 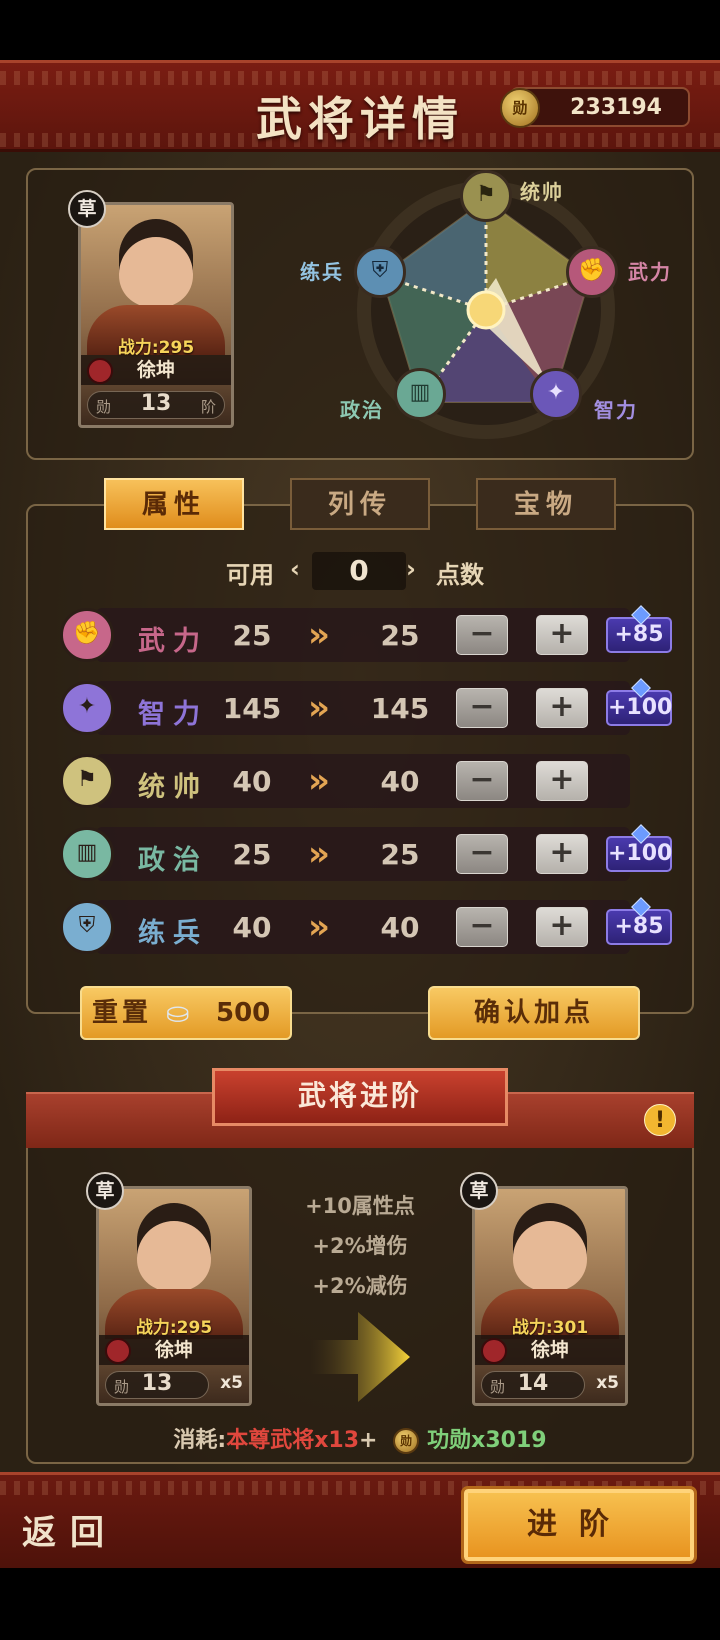 I want to click on general-name-bar: 徐坤, so click(x=156, y=370).